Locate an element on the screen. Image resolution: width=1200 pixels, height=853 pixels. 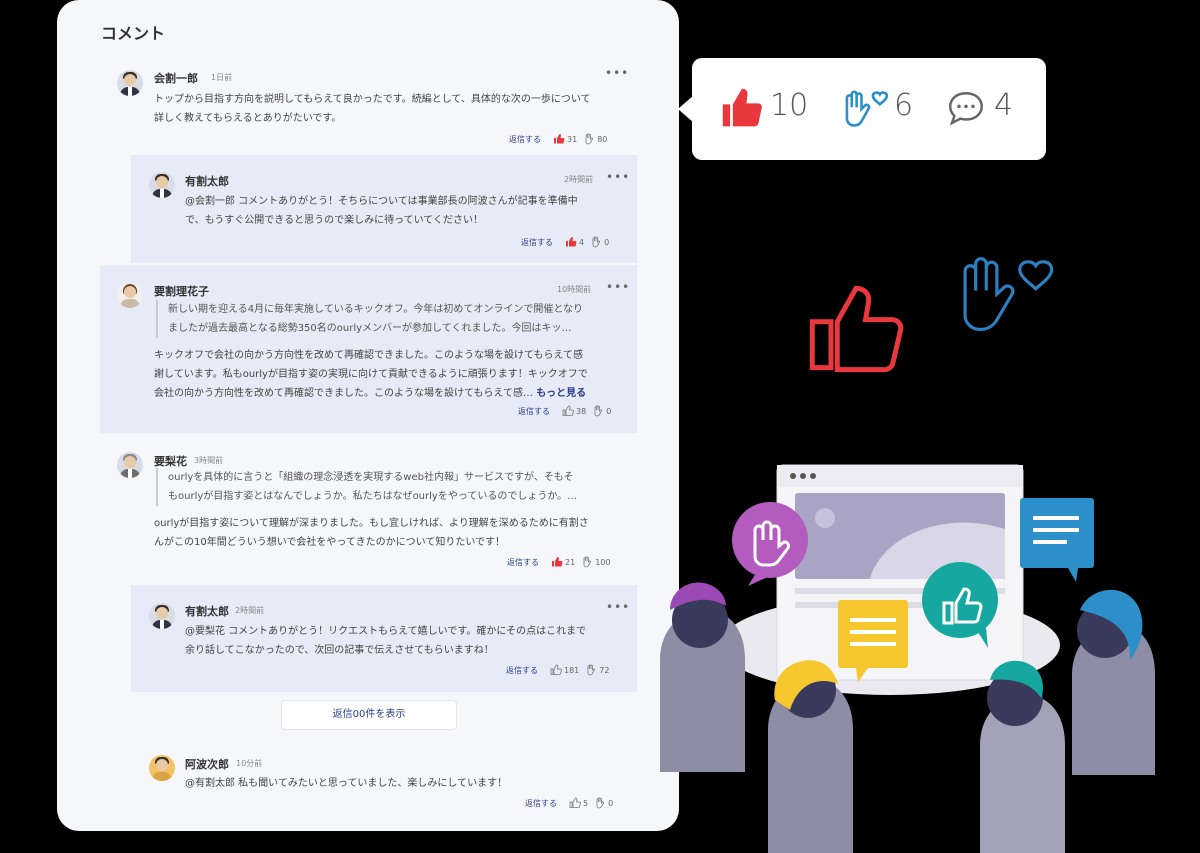
clap-button: 72 is located at coordinates (597, 670).